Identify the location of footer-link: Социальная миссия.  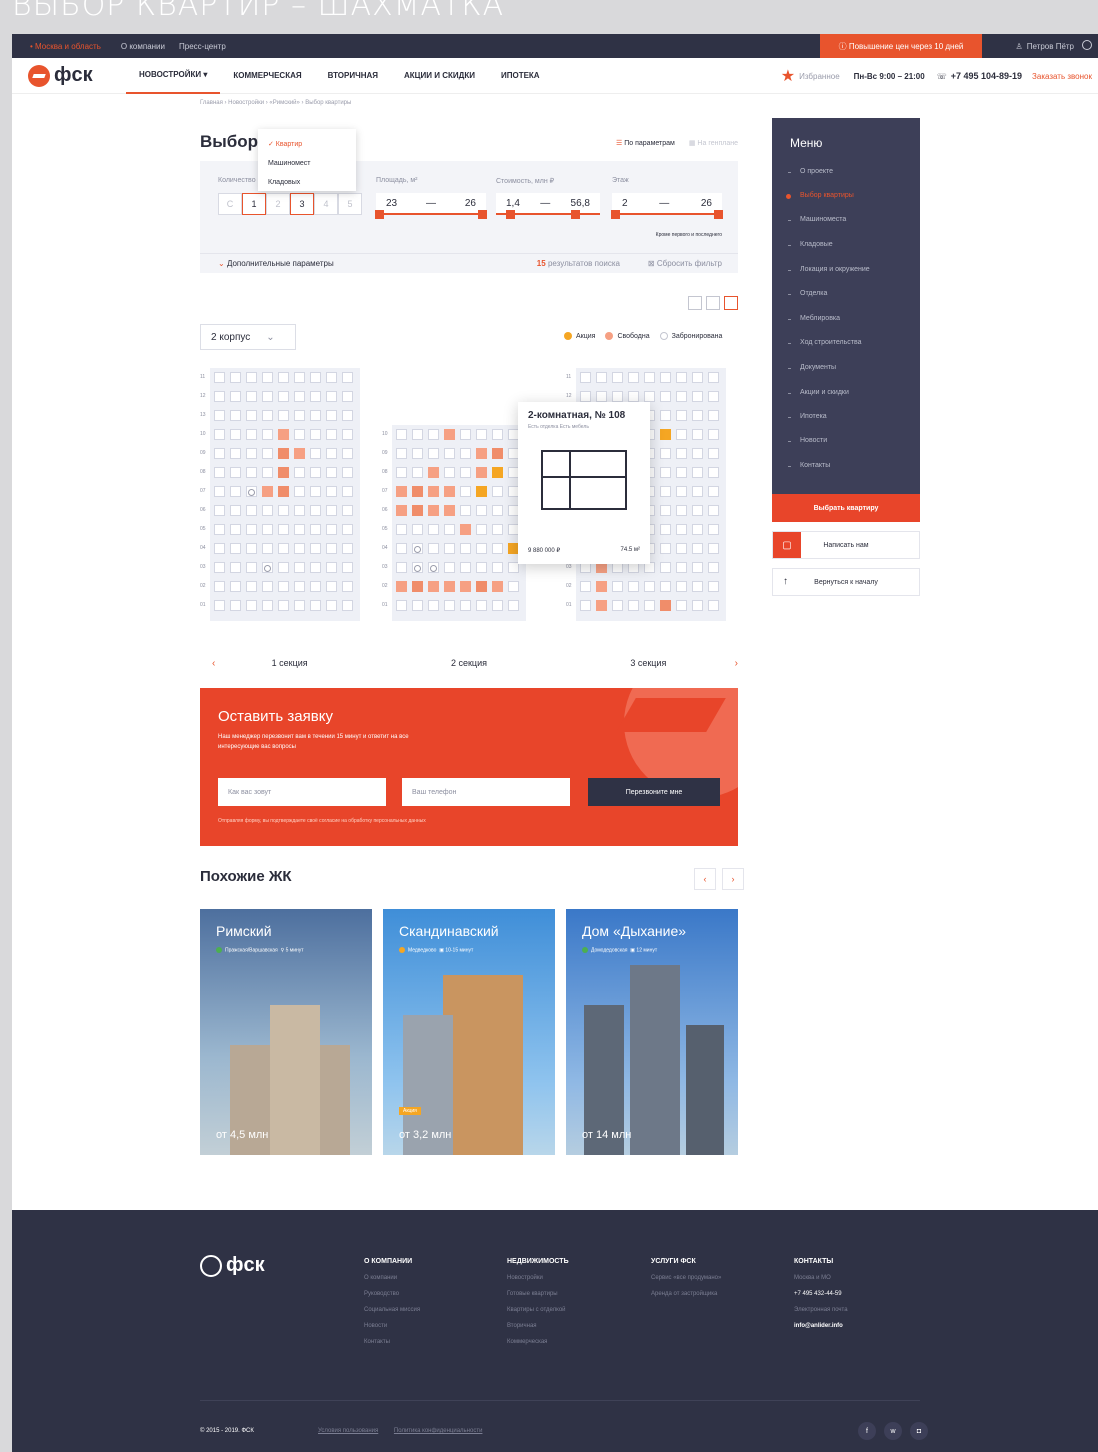
(392, 1310).